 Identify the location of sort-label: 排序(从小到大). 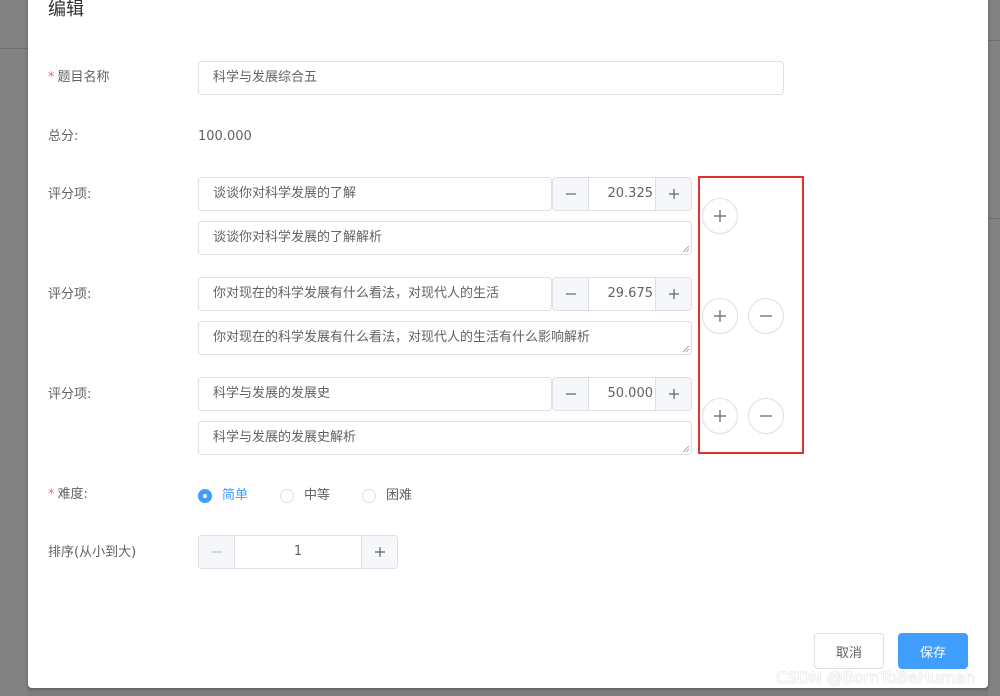
(92, 552).